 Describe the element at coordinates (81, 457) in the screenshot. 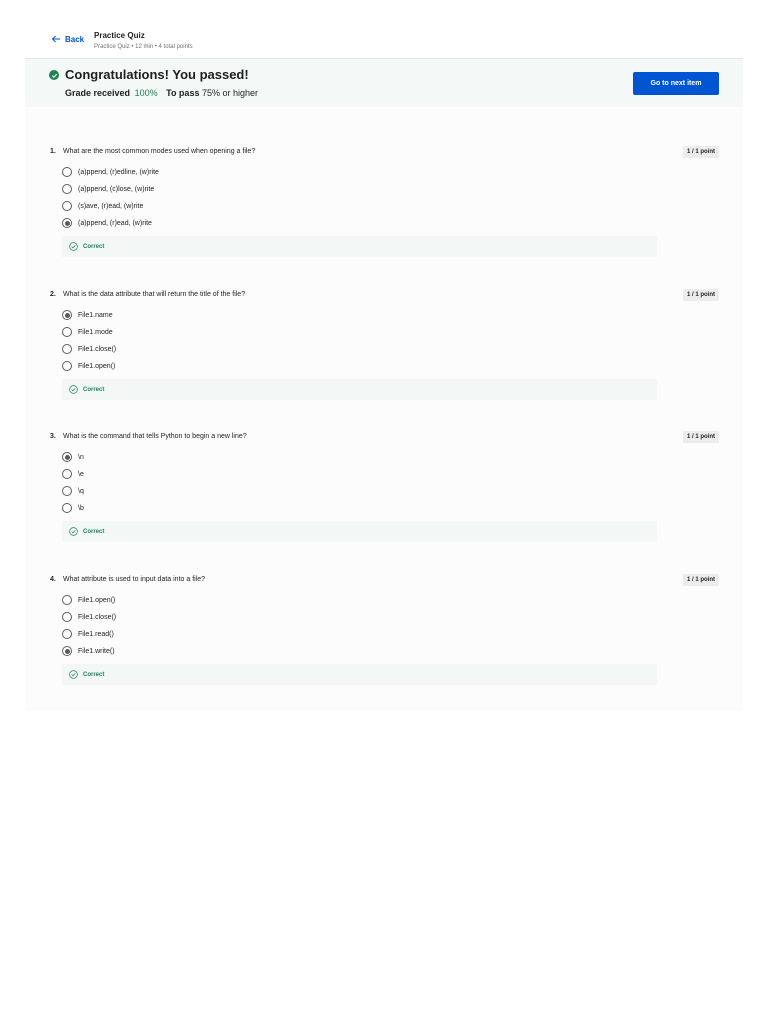

I see `option-label: \n` at that location.